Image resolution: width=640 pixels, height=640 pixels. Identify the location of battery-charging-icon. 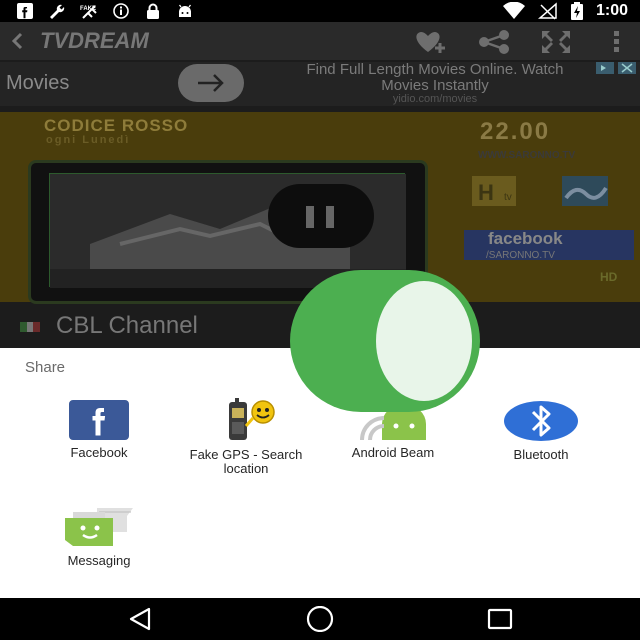
(576, 11).